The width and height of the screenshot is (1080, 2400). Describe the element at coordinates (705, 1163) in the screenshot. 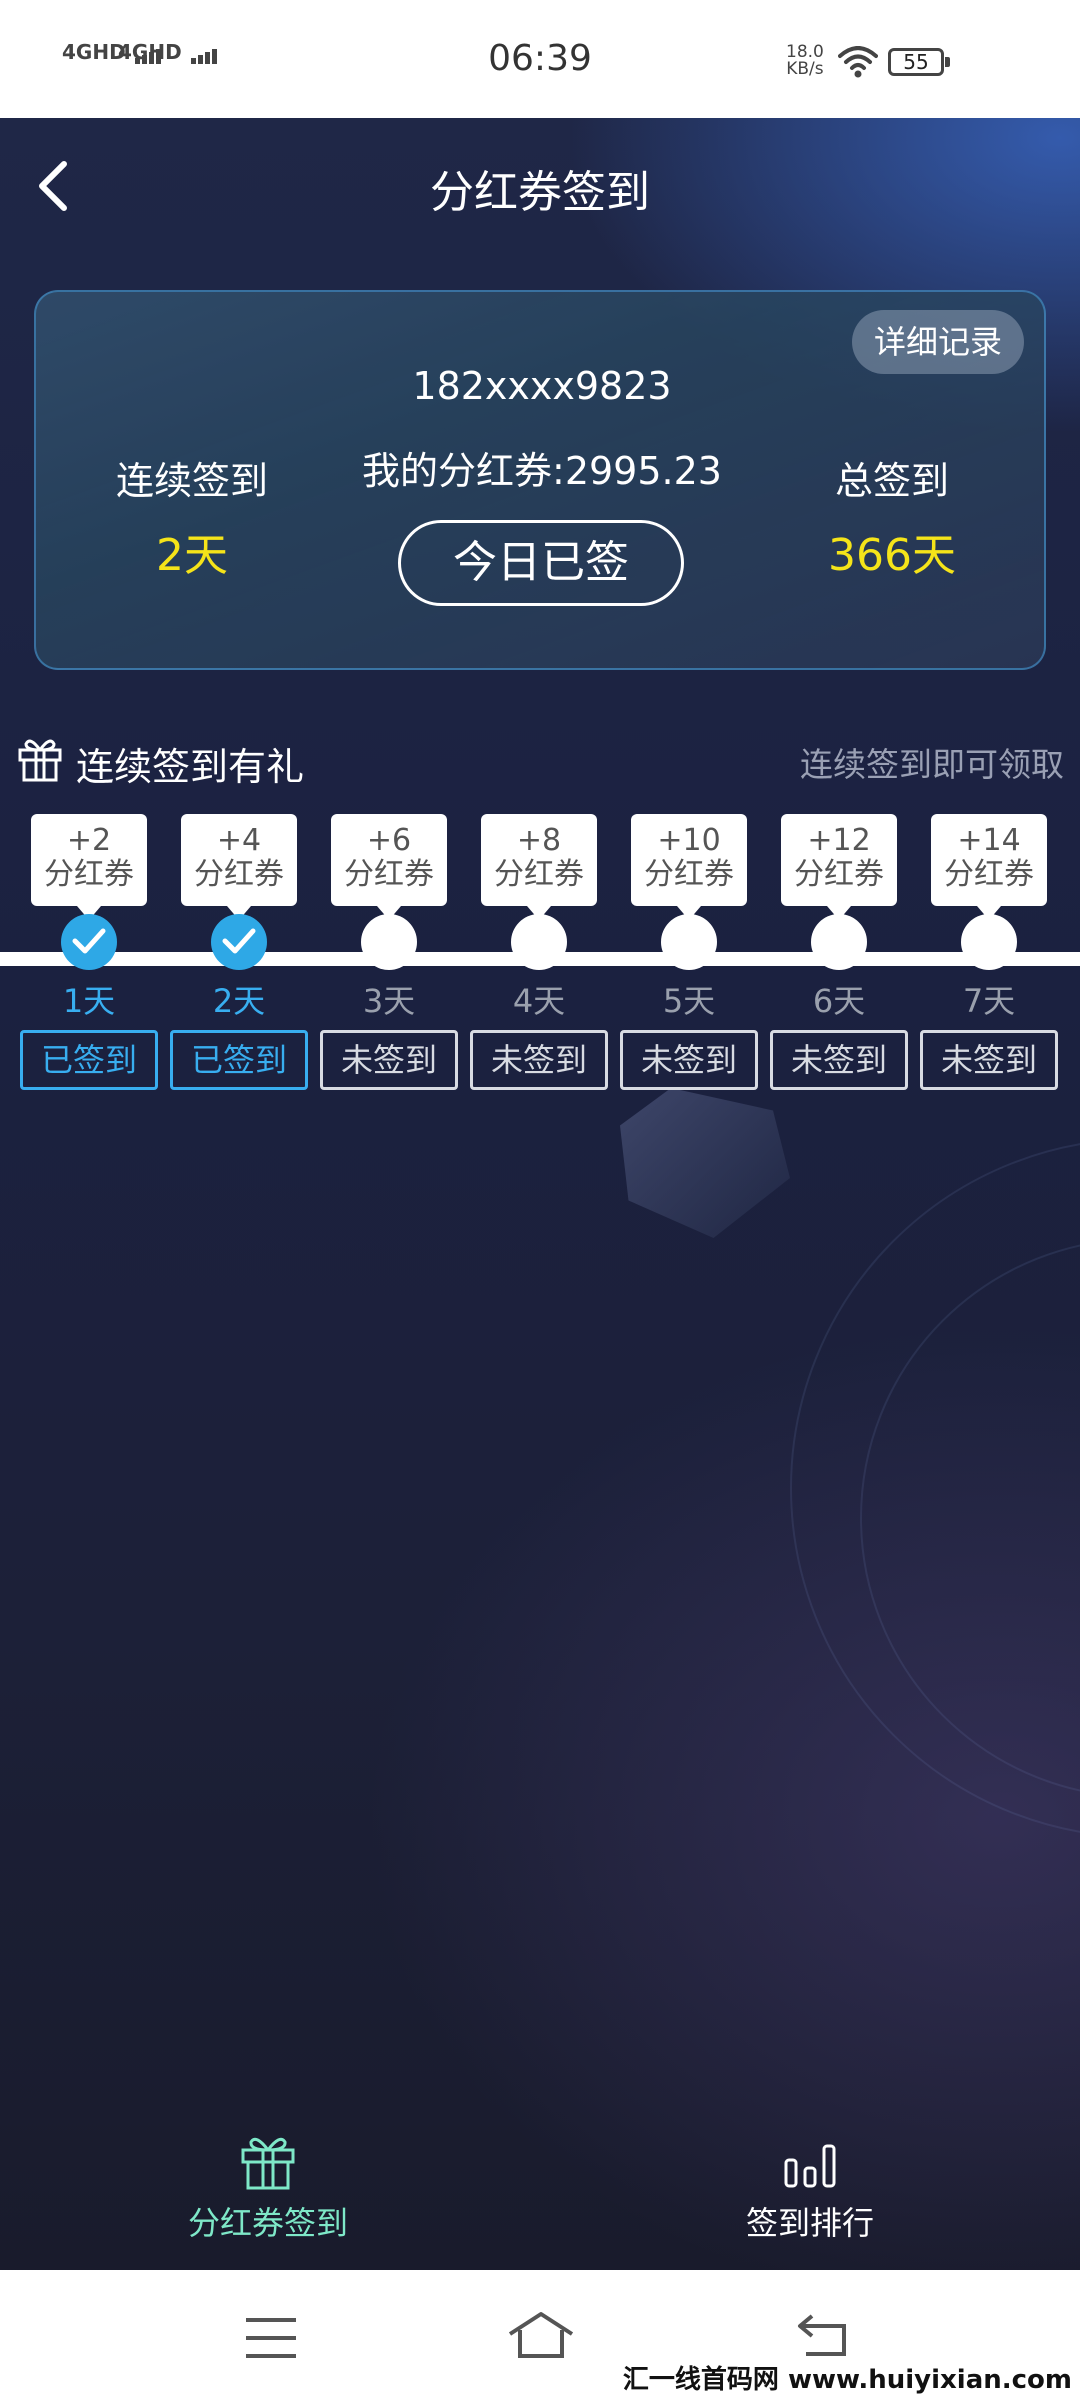

I see `decorative-gem` at that location.